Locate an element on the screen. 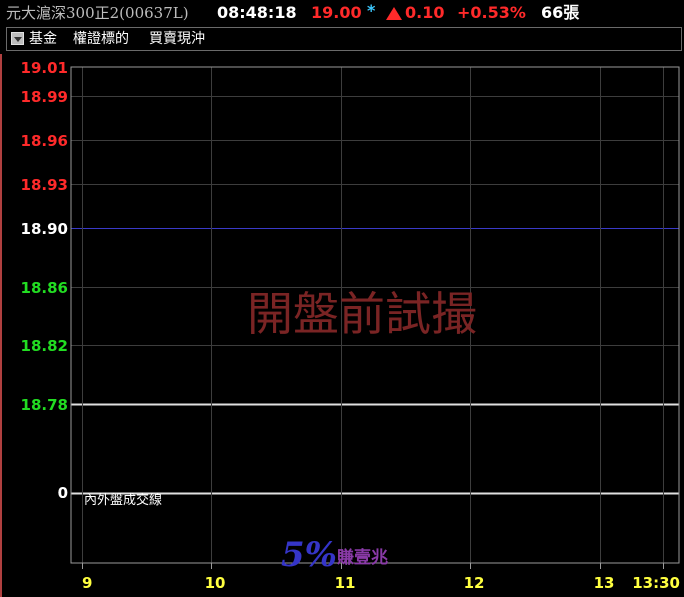  y-tick-label: 18.86 is located at coordinates (44, 287).